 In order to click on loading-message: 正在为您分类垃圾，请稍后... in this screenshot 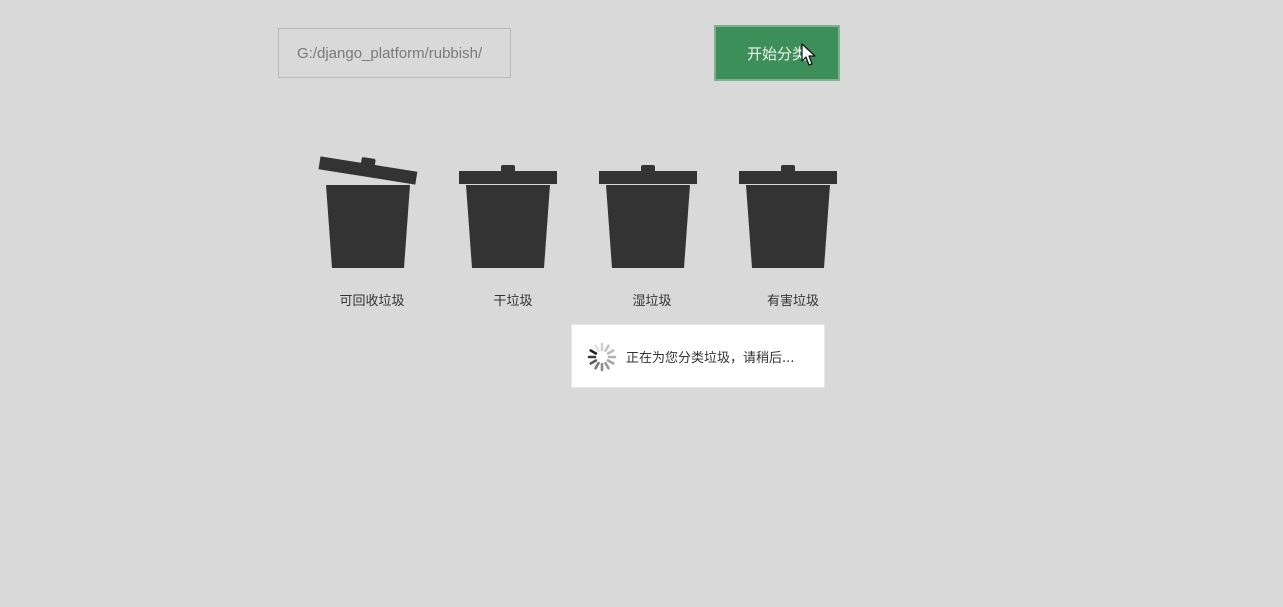, I will do `click(710, 358)`.